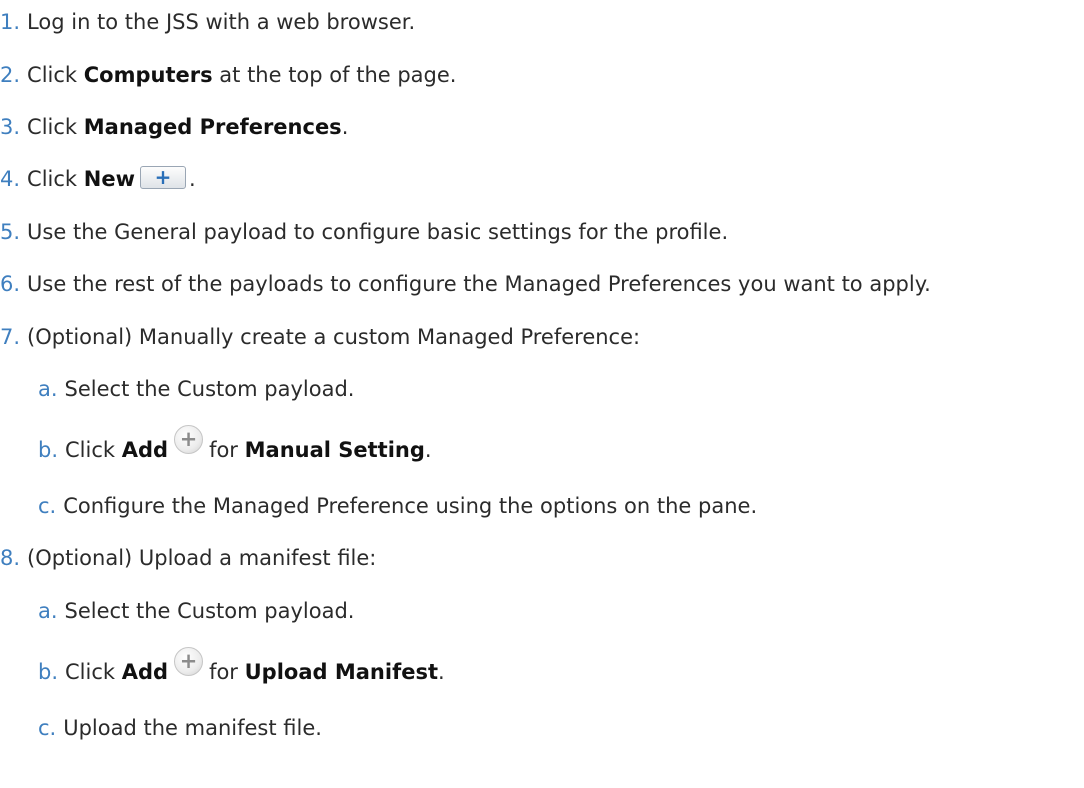  What do you see at coordinates (10, 558) in the screenshot?
I see `step-number: 8.` at bounding box center [10, 558].